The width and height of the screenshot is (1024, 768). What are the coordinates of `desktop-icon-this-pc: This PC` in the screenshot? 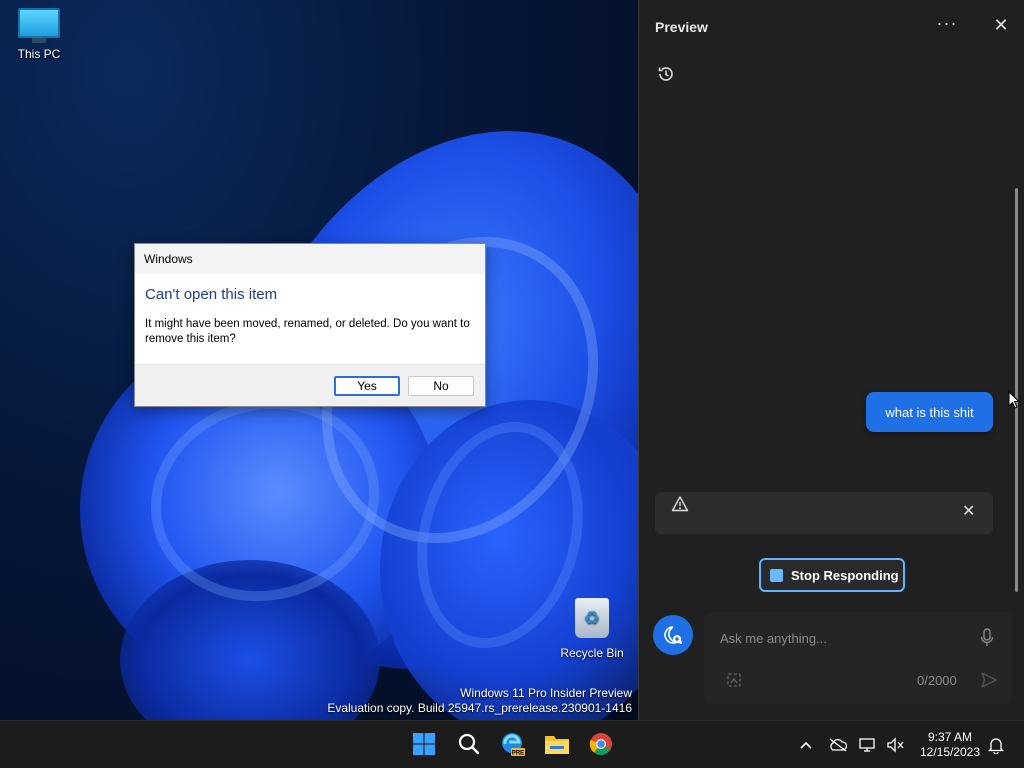 It's located at (39, 34).